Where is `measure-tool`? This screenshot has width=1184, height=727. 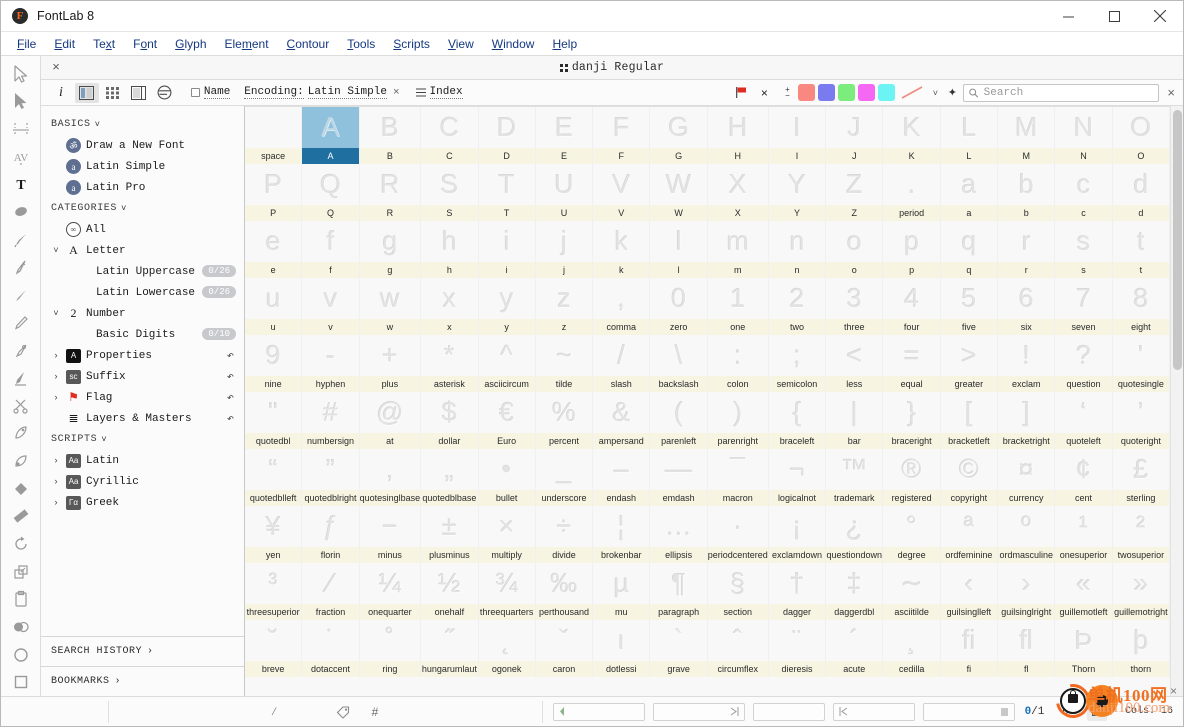
measure-tool is located at coordinates (21, 517).